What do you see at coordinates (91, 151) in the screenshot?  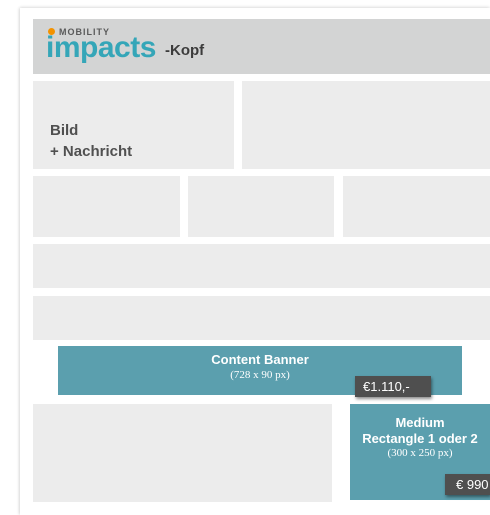 I see `image-label-line2: + Nachricht` at bounding box center [91, 151].